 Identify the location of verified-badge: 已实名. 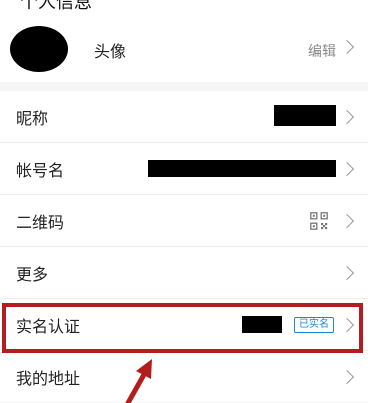
(314, 324).